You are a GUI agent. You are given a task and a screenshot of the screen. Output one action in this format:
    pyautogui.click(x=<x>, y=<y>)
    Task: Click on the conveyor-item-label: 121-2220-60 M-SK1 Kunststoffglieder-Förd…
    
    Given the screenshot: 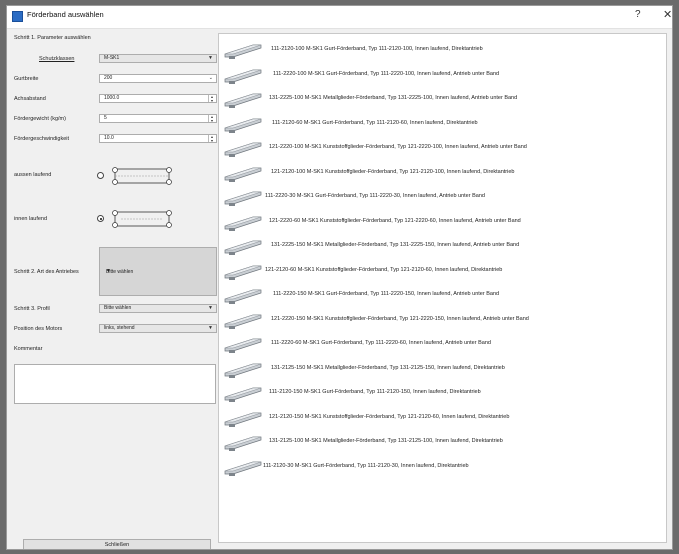 What is the action you would take?
    pyautogui.click(x=395, y=220)
    